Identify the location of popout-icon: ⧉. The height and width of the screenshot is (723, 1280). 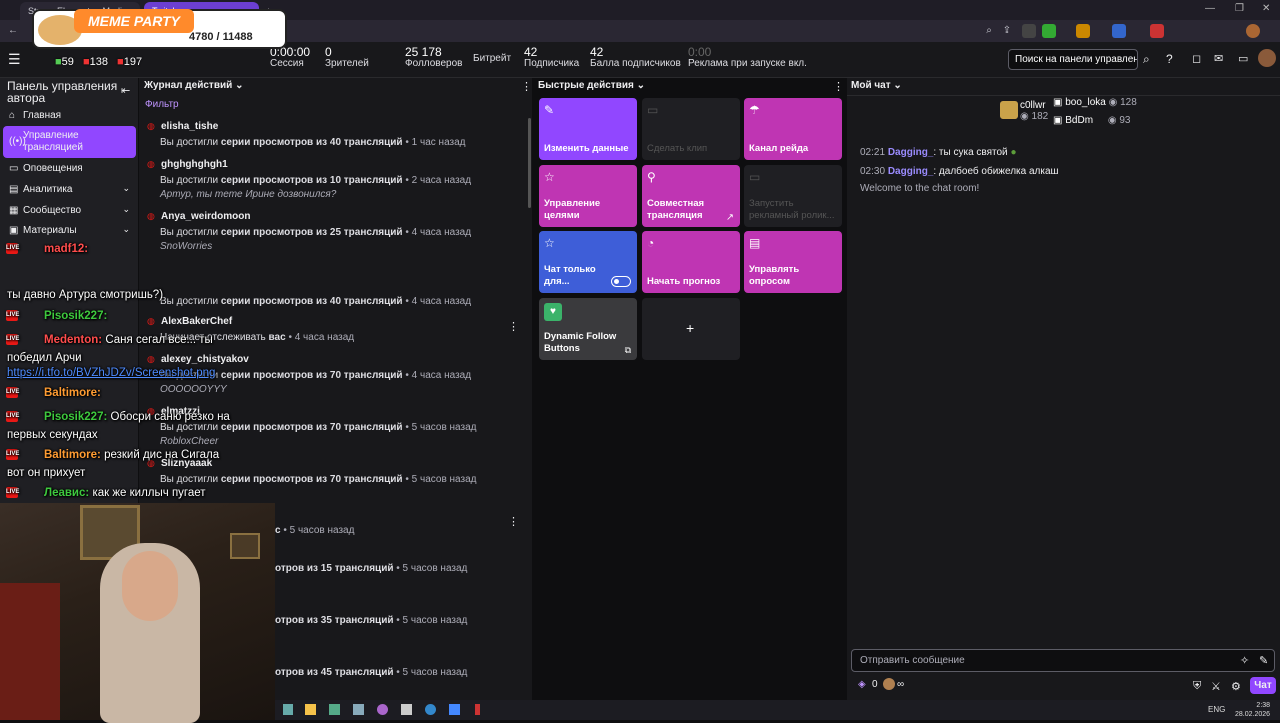
(628, 350).